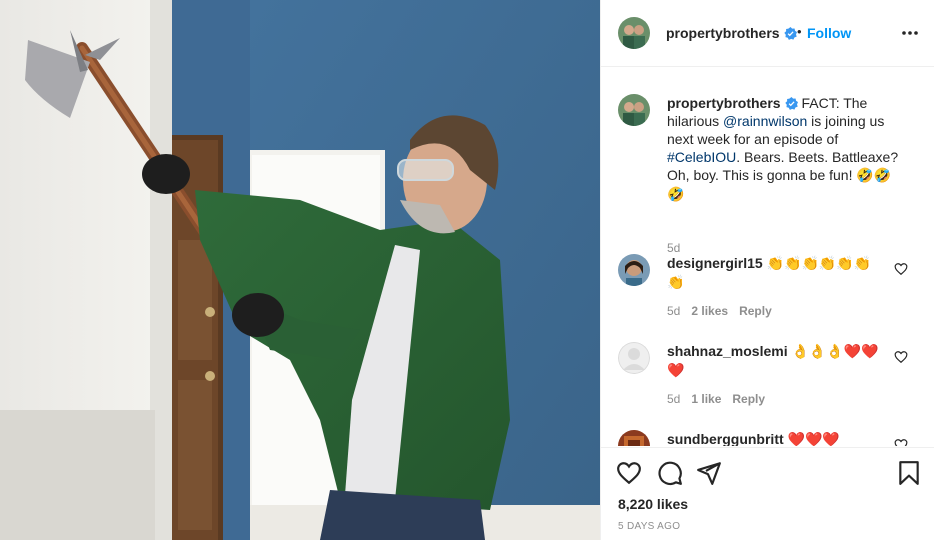 This screenshot has width=934, height=540. I want to click on comment-body: ❤️❤️❤️, so click(813, 439).